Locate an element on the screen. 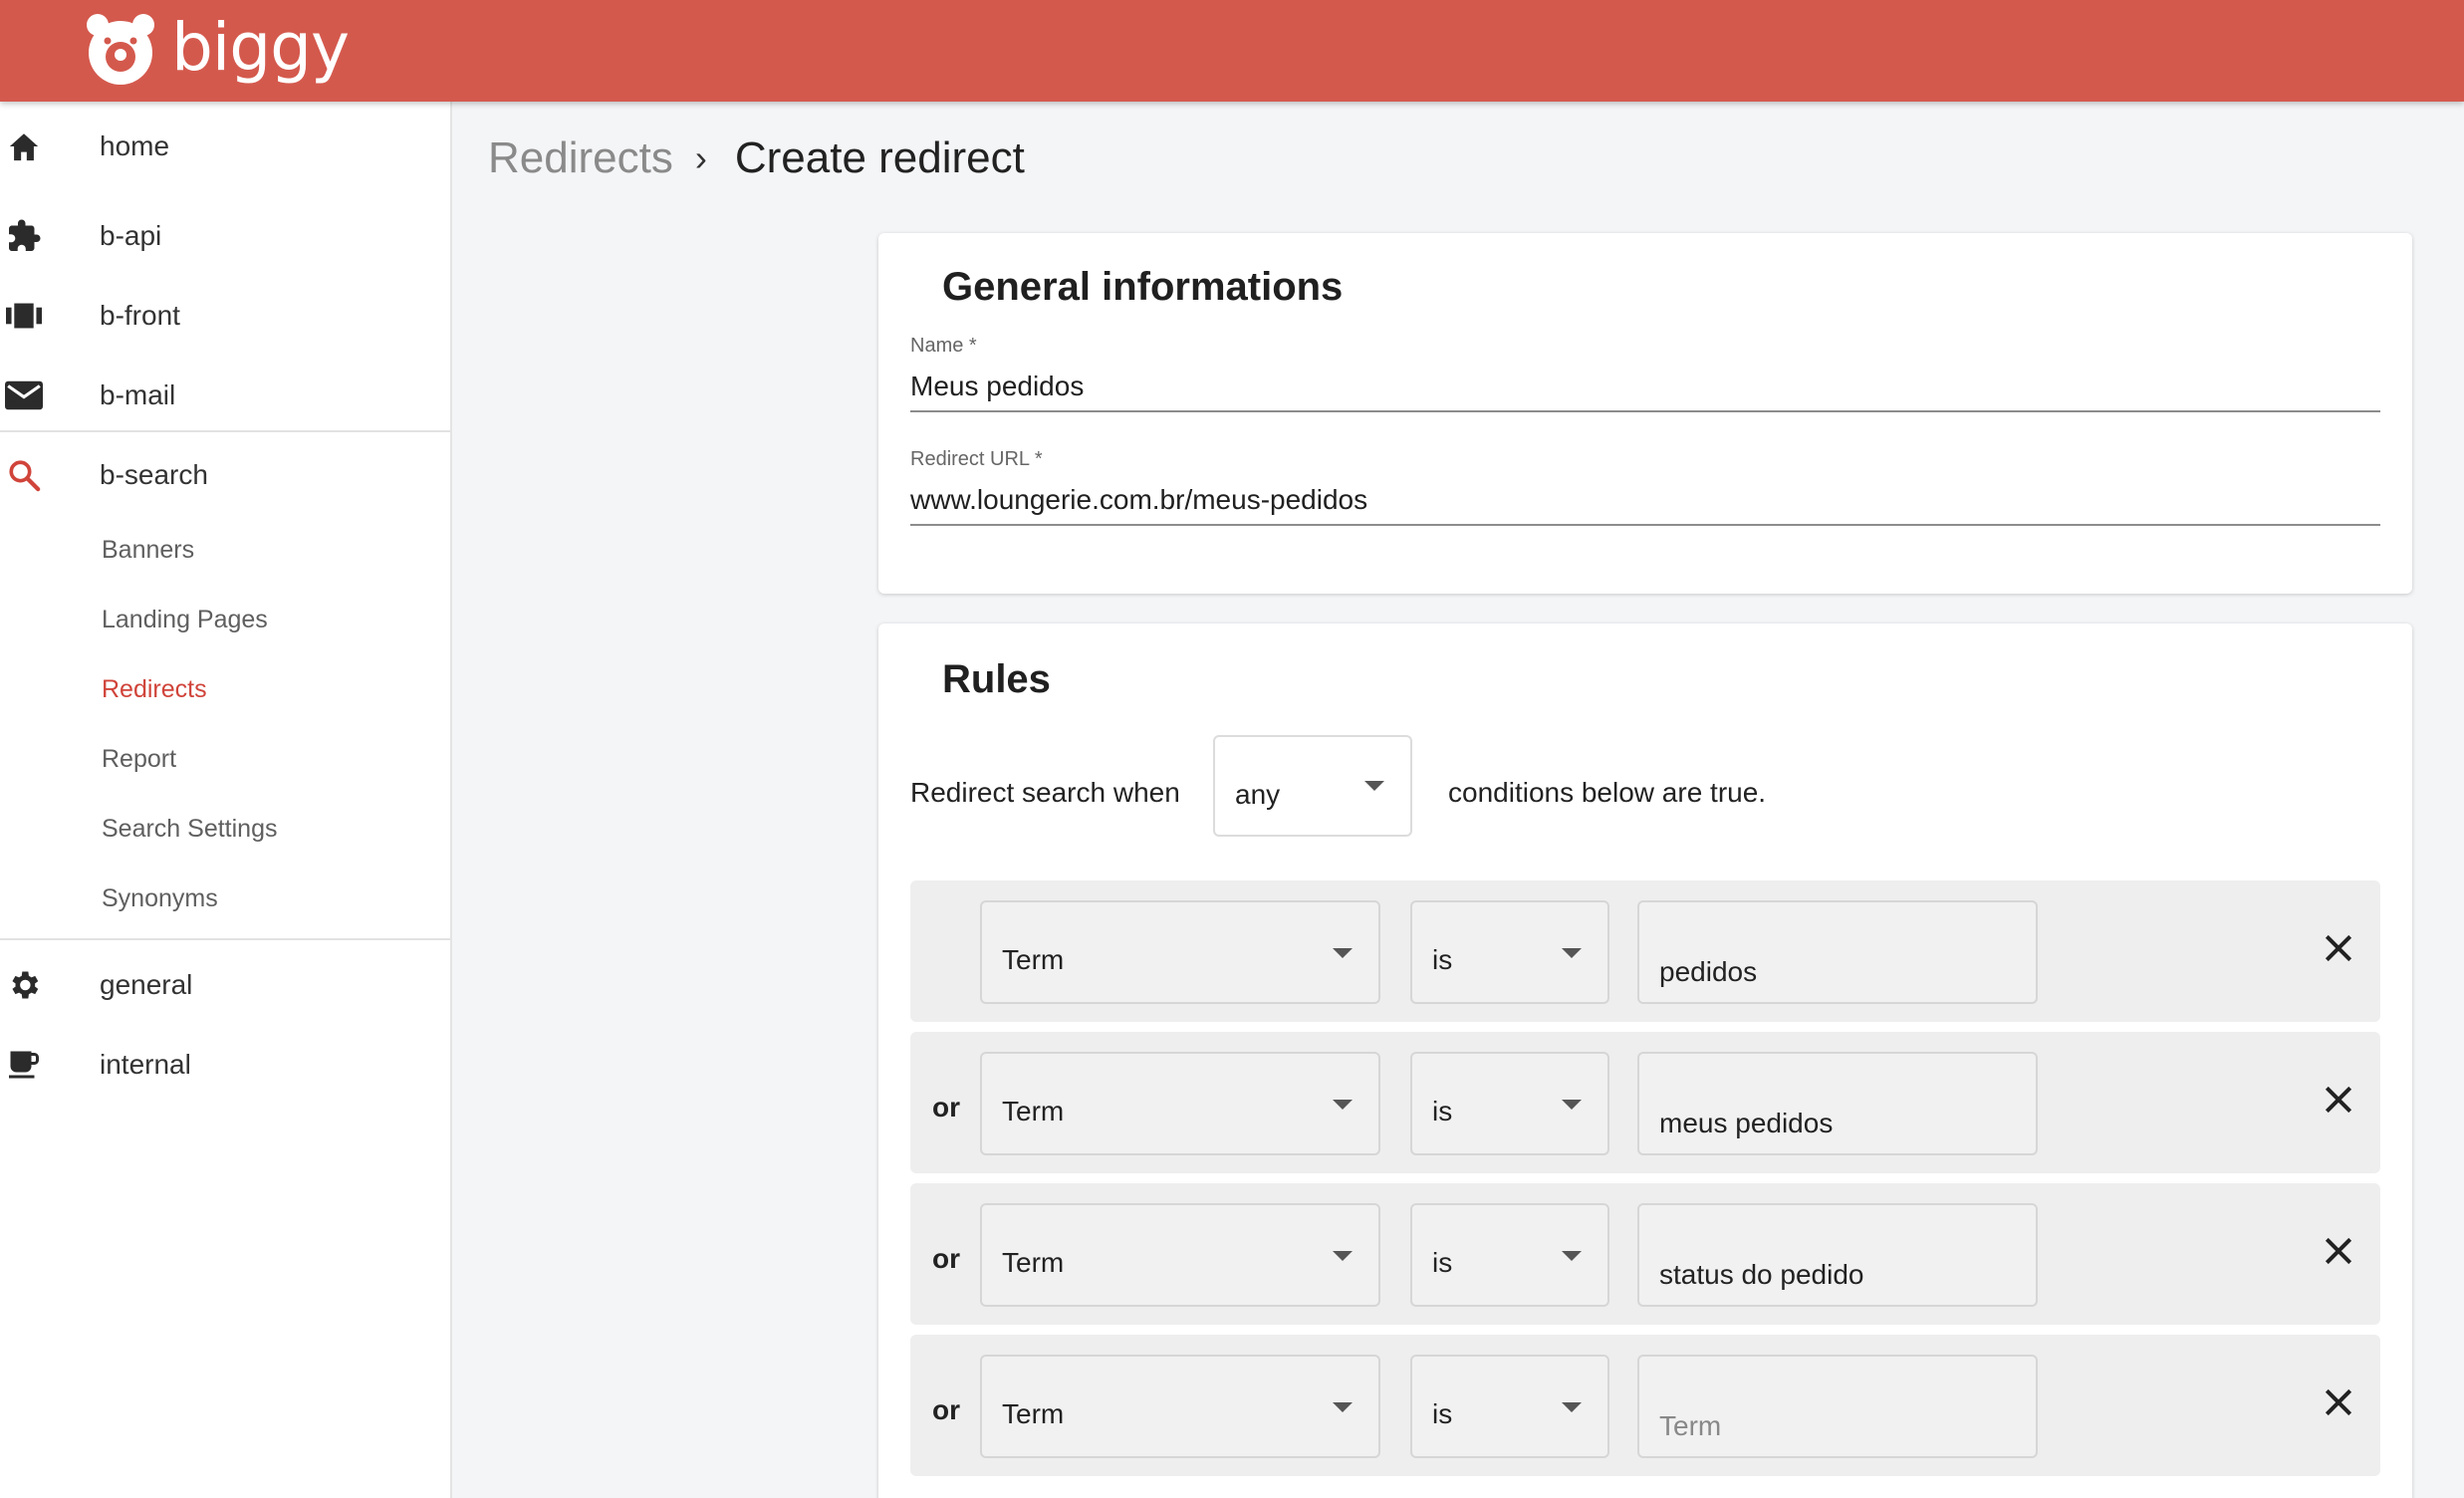 The height and width of the screenshot is (1498, 2464). sidebar-subitem-synonyms: Synonyms is located at coordinates (160, 898).